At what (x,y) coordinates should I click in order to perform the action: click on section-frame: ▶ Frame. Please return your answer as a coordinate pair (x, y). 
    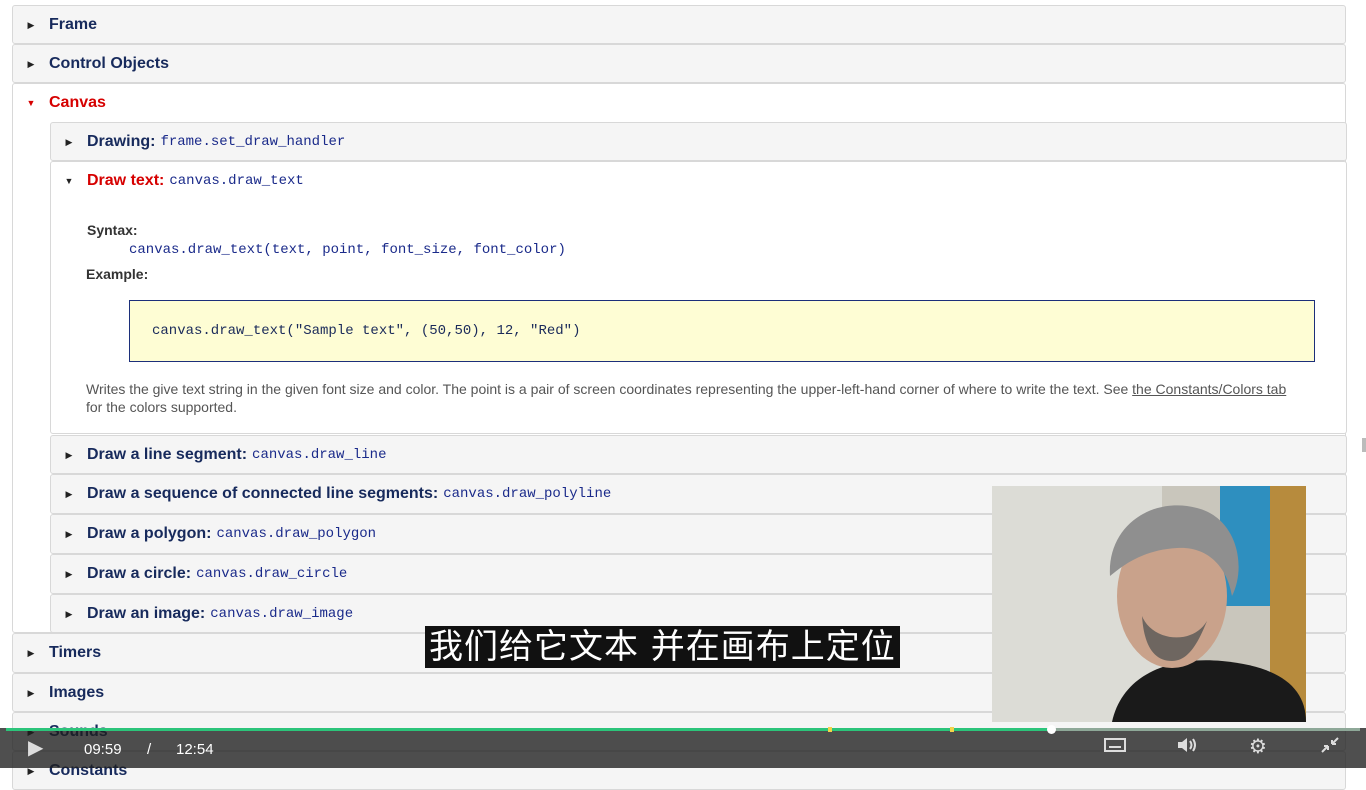
    Looking at the image, I should click on (679, 24).